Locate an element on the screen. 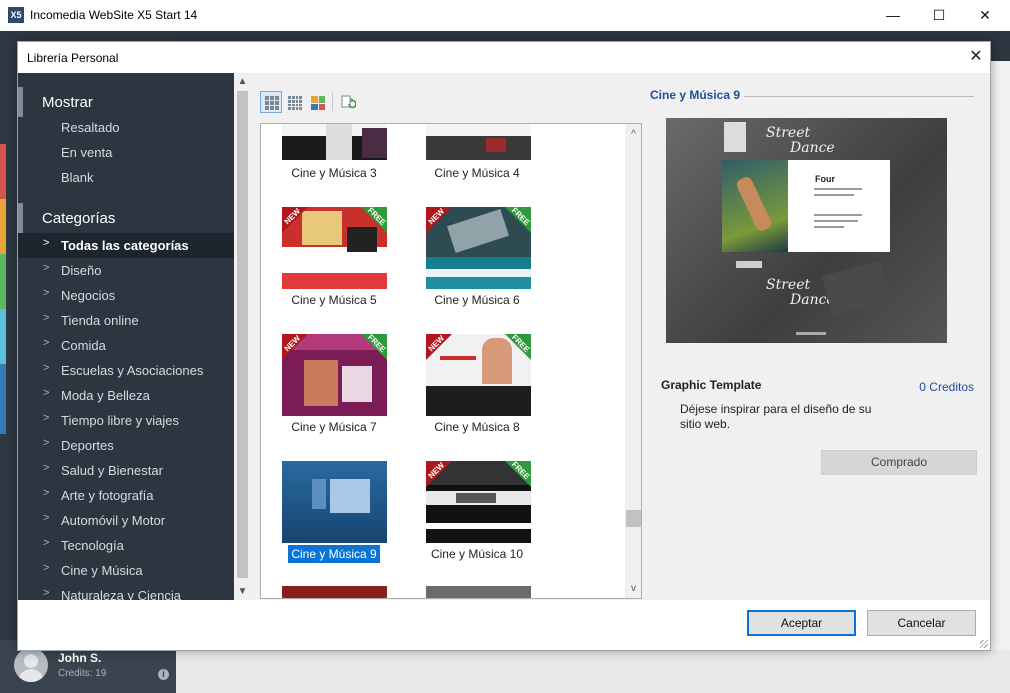 The width and height of the screenshot is (1010, 693). accept-button: Aceptar is located at coordinates (801, 623).